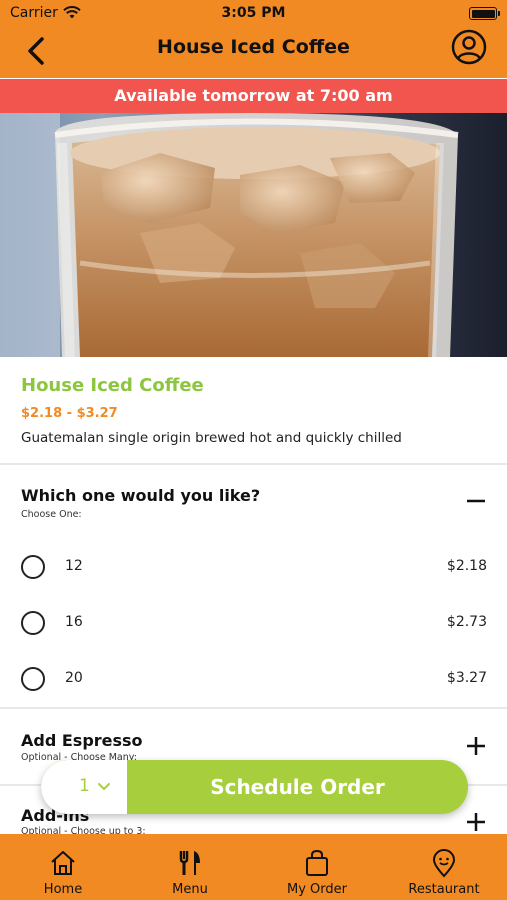 This screenshot has height=900, width=507. I want to click on espresso-group-title: Add Espresso, so click(82, 740).